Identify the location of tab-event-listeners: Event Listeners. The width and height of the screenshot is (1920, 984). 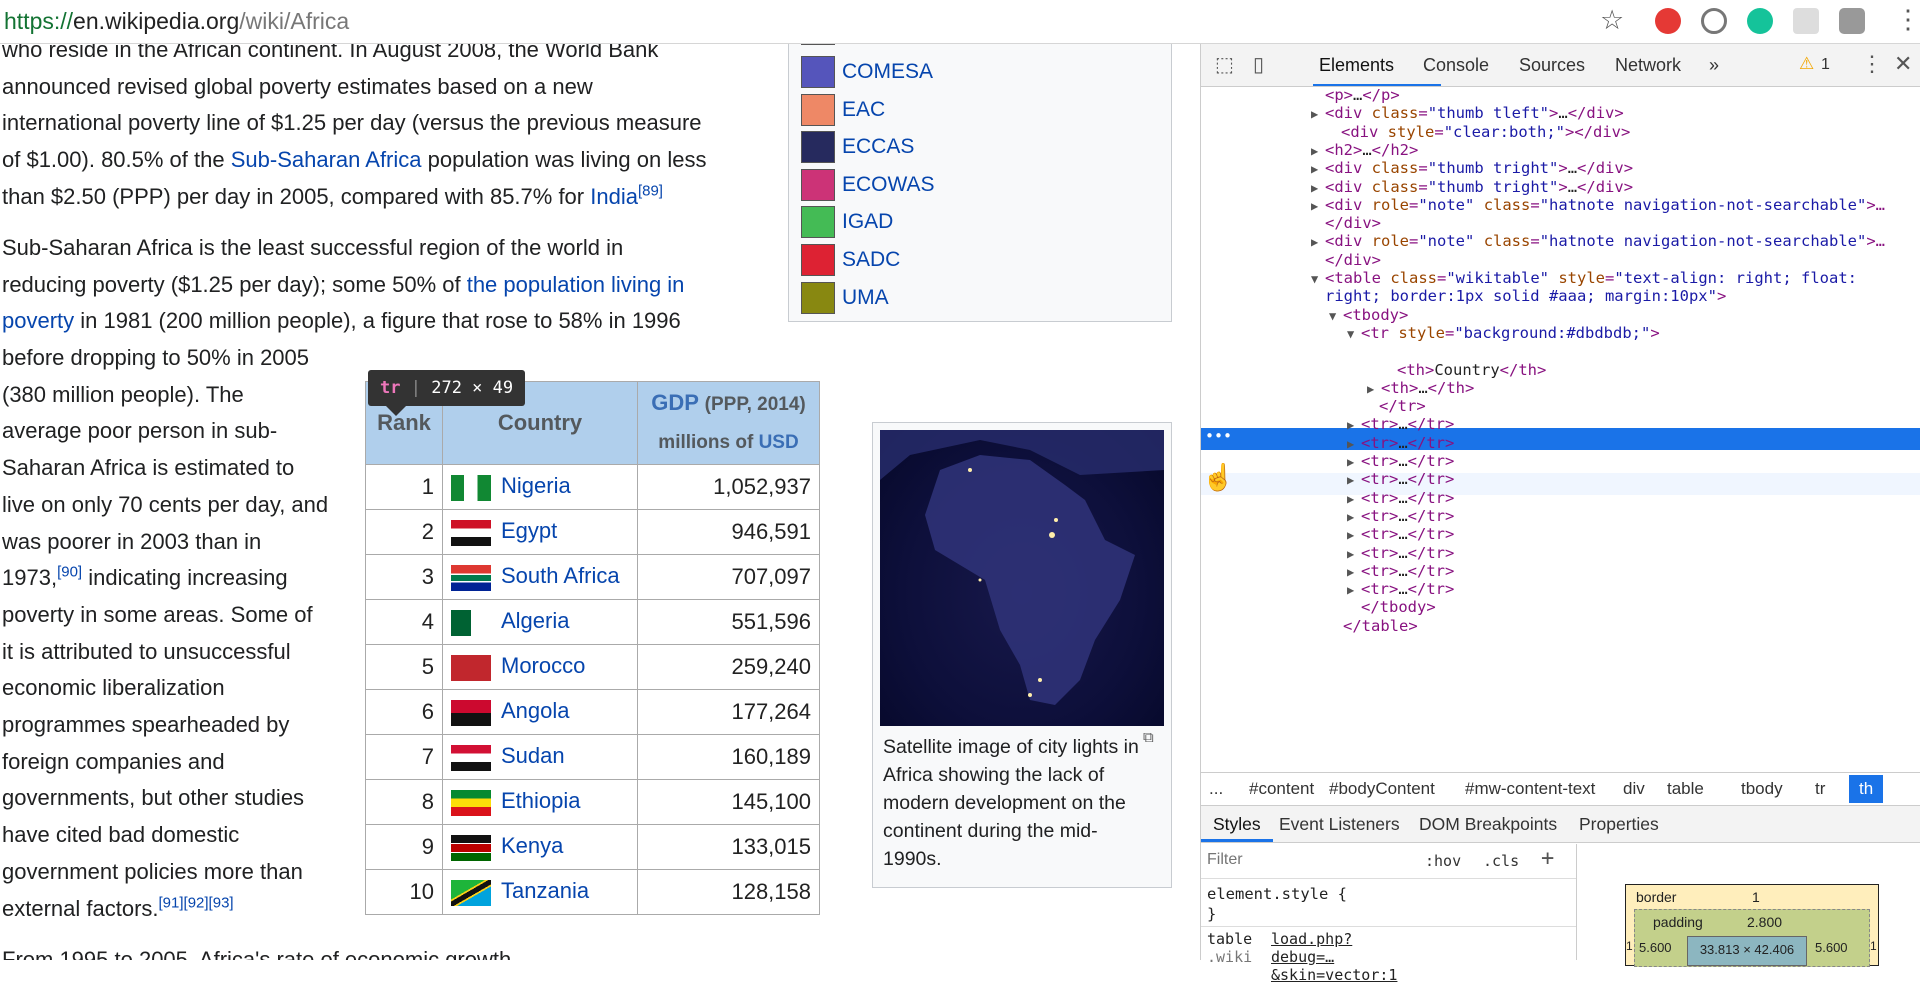
(1339, 824).